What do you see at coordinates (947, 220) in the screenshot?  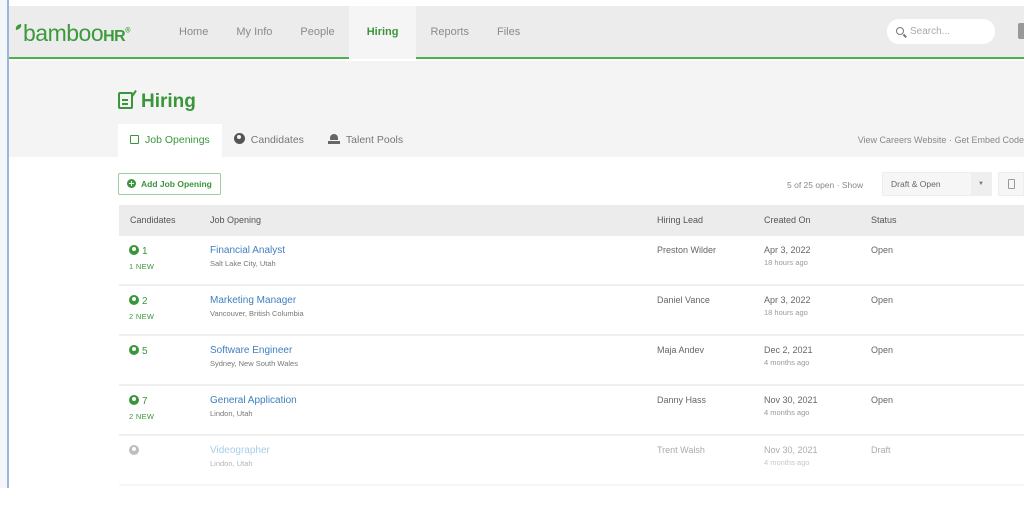 I see `header-status: Status` at bounding box center [947, 220].